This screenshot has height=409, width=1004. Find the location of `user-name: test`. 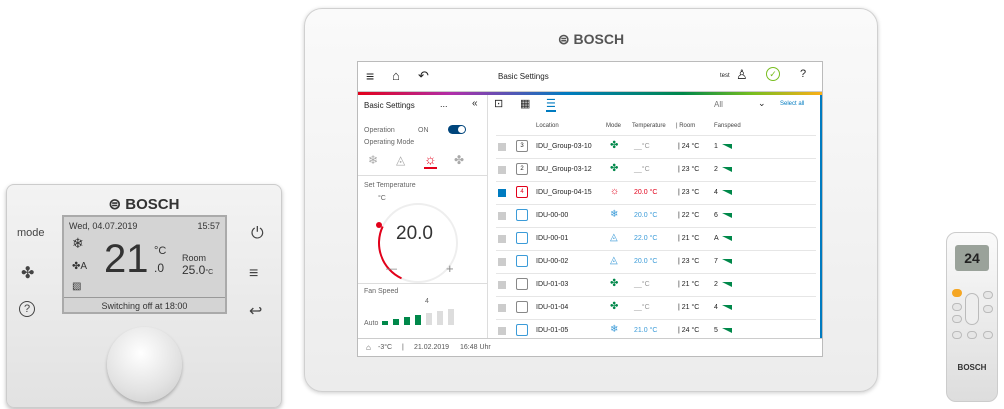

user-name: test is located at coordinates (725, 76).